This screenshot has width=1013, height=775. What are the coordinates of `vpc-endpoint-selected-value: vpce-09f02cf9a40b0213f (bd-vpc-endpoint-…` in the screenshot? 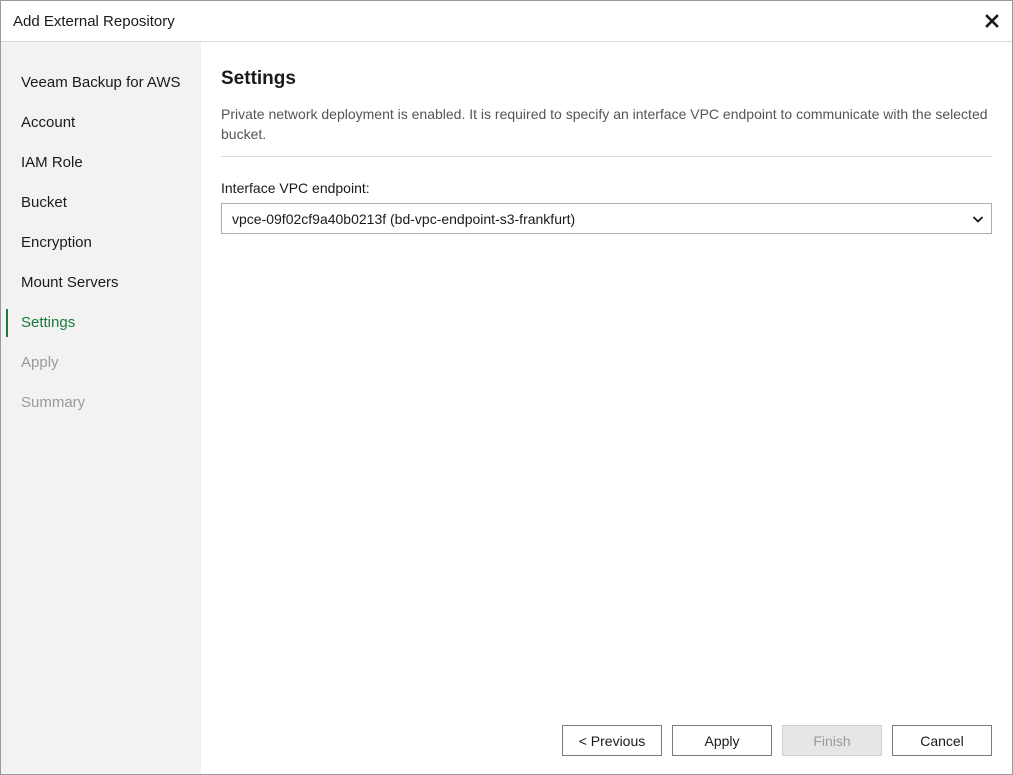 It's located at (404, 219).